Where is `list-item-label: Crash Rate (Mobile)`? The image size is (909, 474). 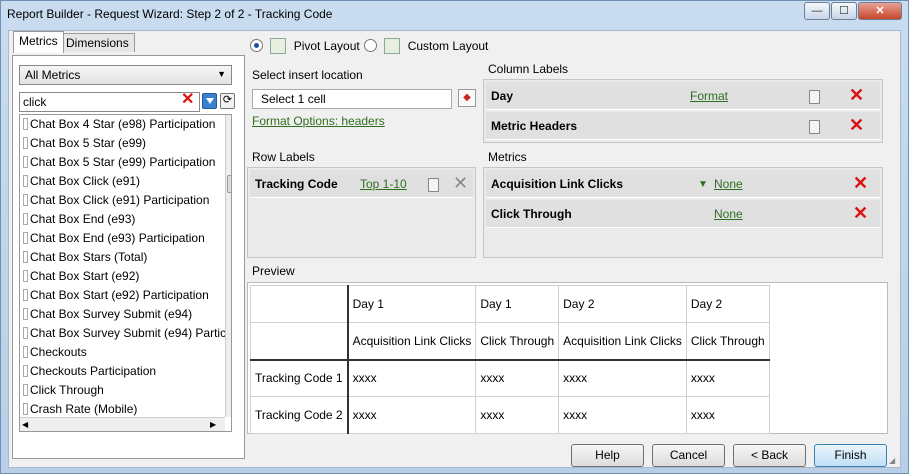
list-item-label: Crash Rate (Mobile) is located at coordinates (84, 409).